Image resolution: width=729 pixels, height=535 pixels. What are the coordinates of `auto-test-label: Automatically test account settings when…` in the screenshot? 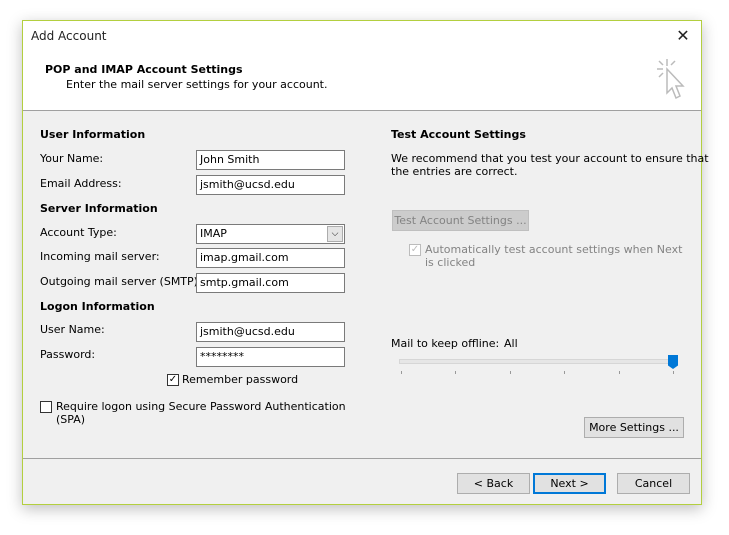 It's located at (554, 249).